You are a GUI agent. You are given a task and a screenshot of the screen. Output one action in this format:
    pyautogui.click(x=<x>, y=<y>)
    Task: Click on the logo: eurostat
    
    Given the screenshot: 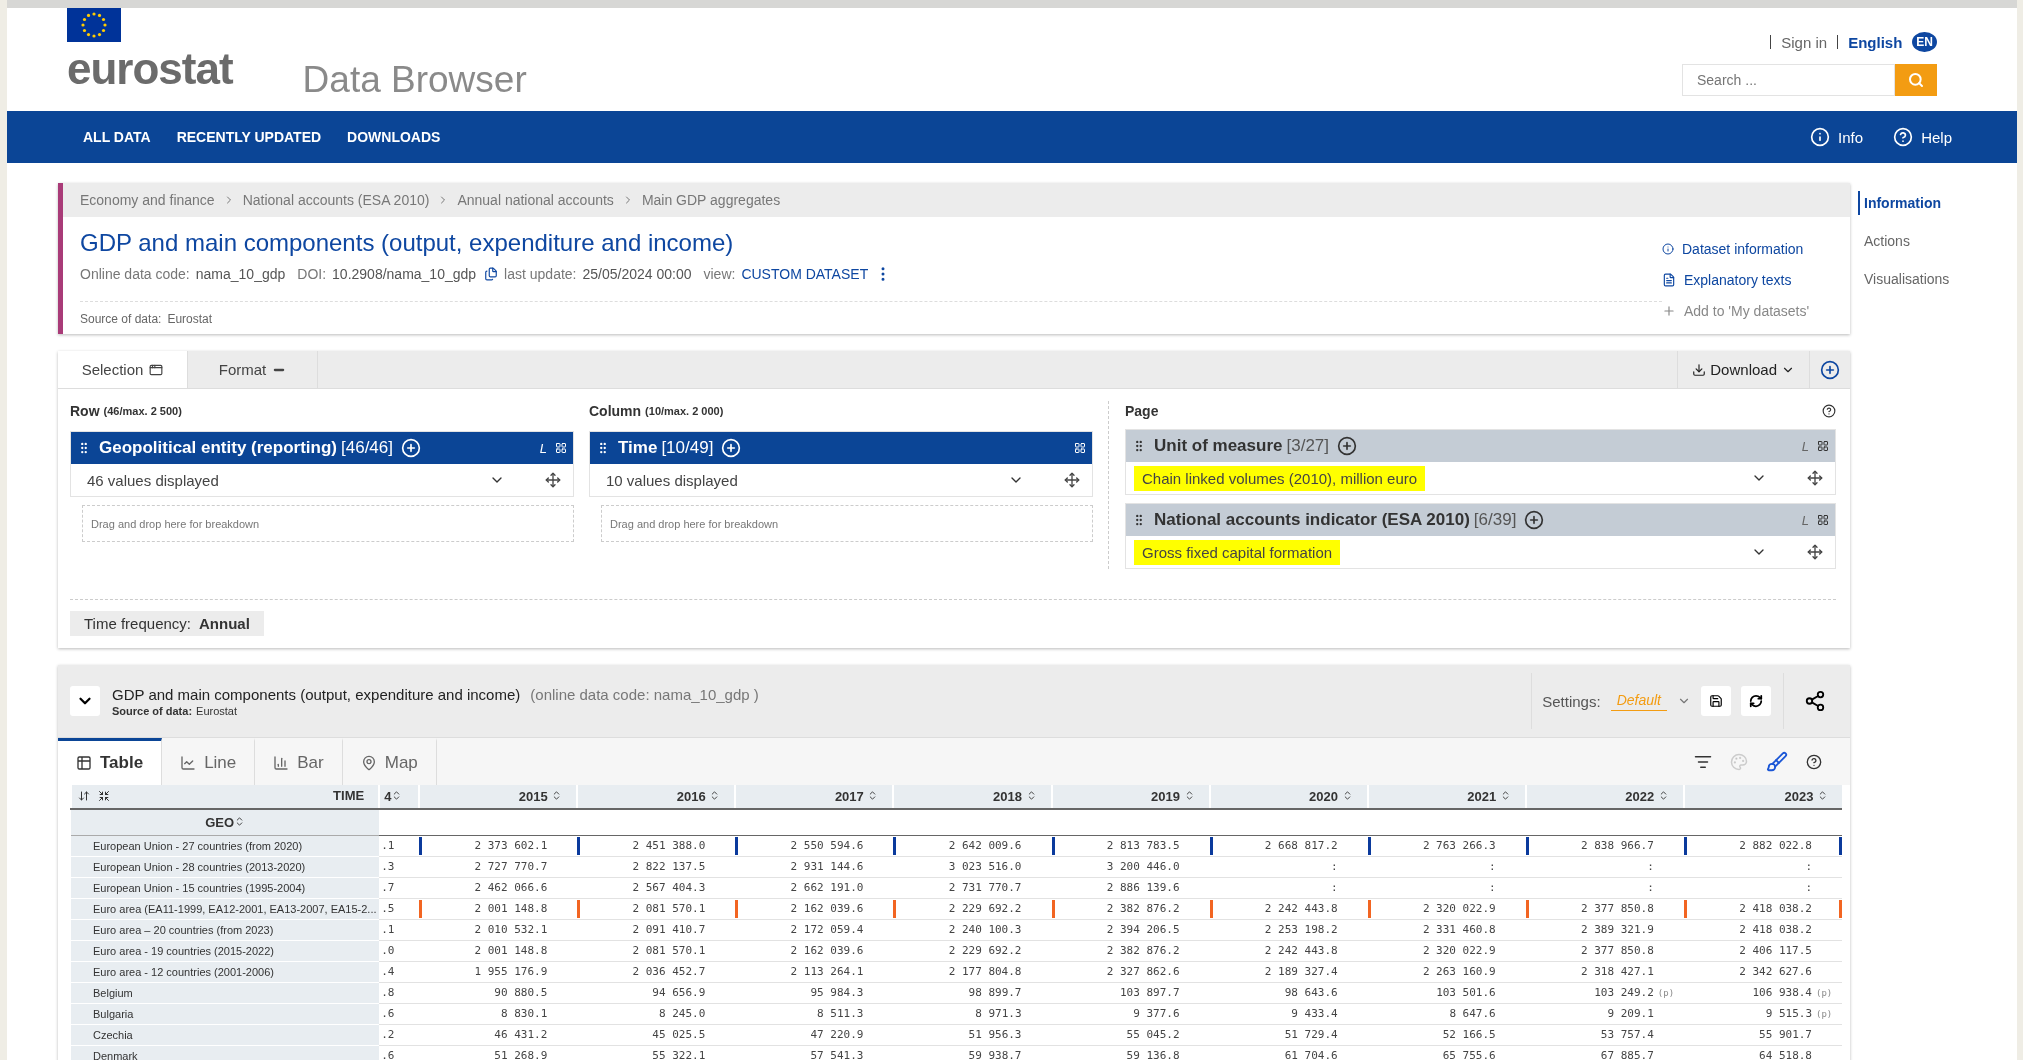 What is the action you would take?
    pyautogui.click(x=150, y=69)
    